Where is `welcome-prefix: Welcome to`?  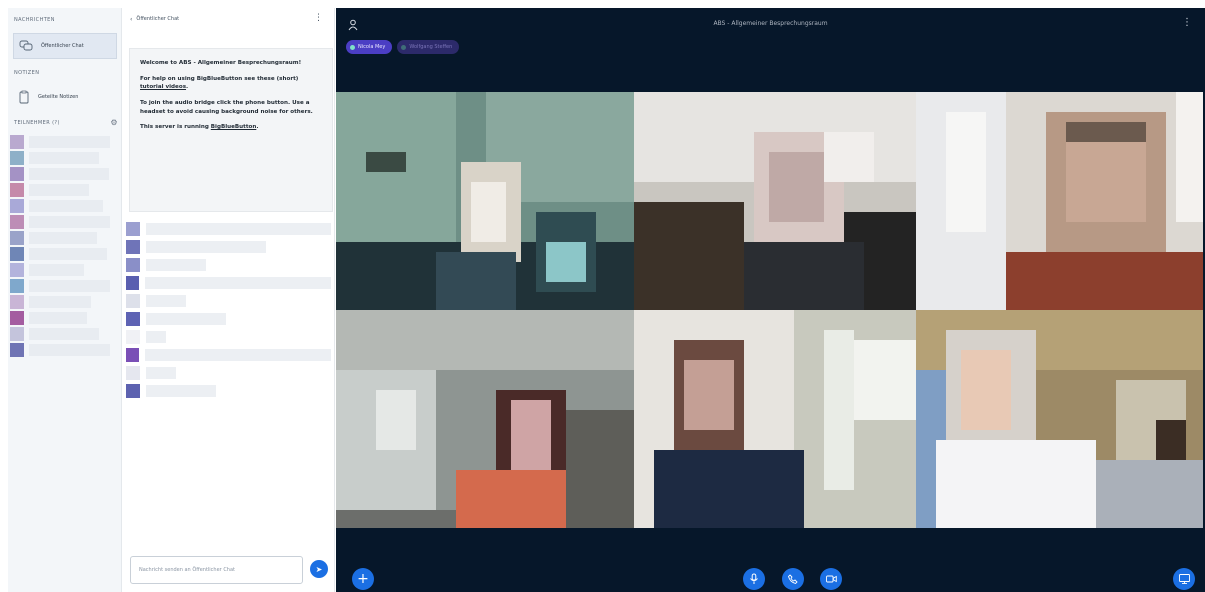 welcome-prefix: Welcome to is located at coordinates (159, 63).